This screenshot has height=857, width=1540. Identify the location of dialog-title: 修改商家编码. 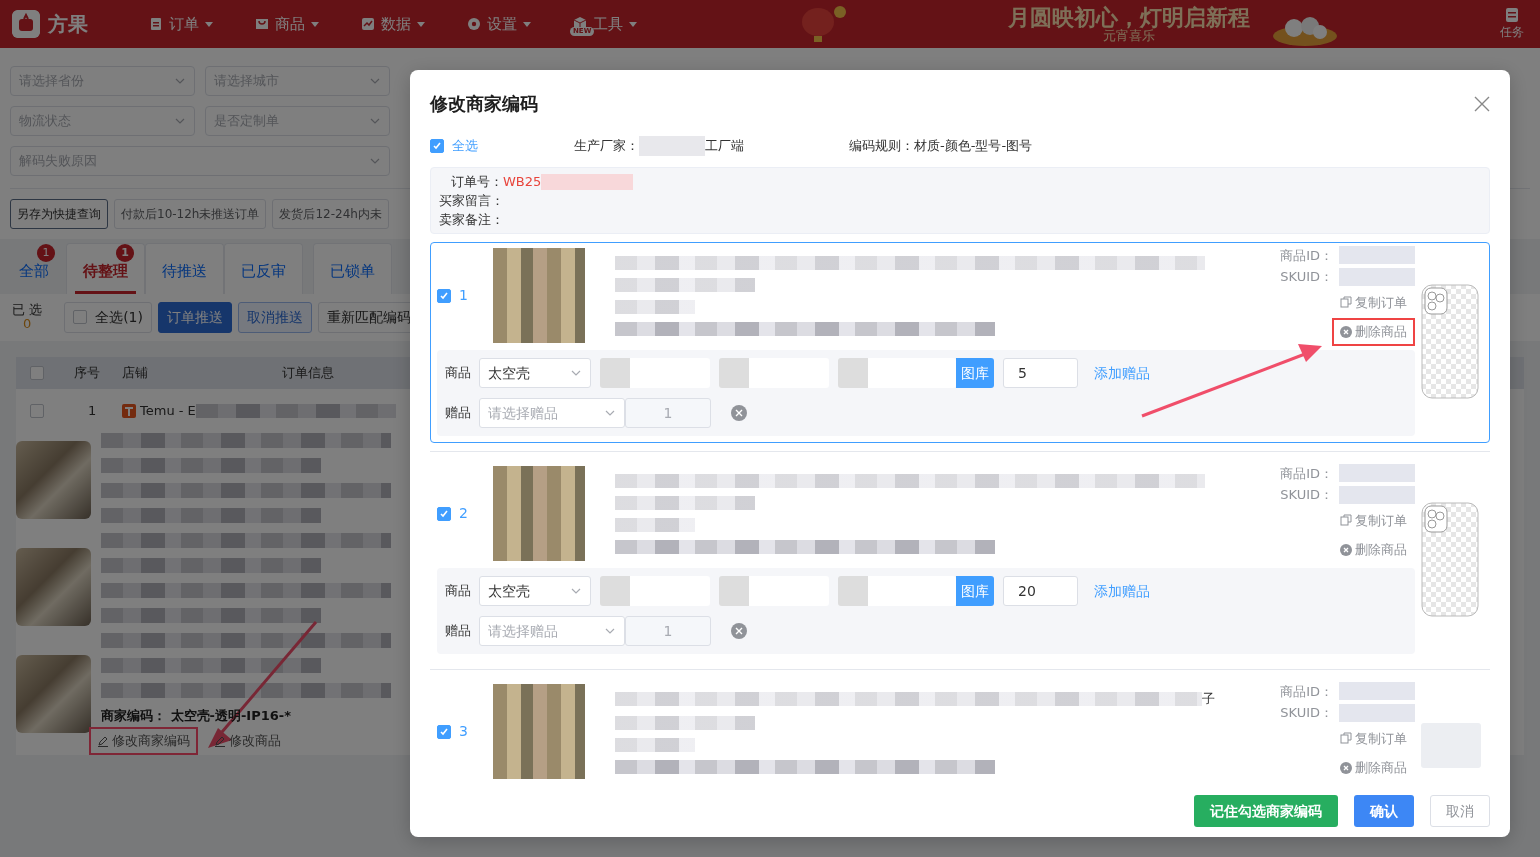
(484, 104).